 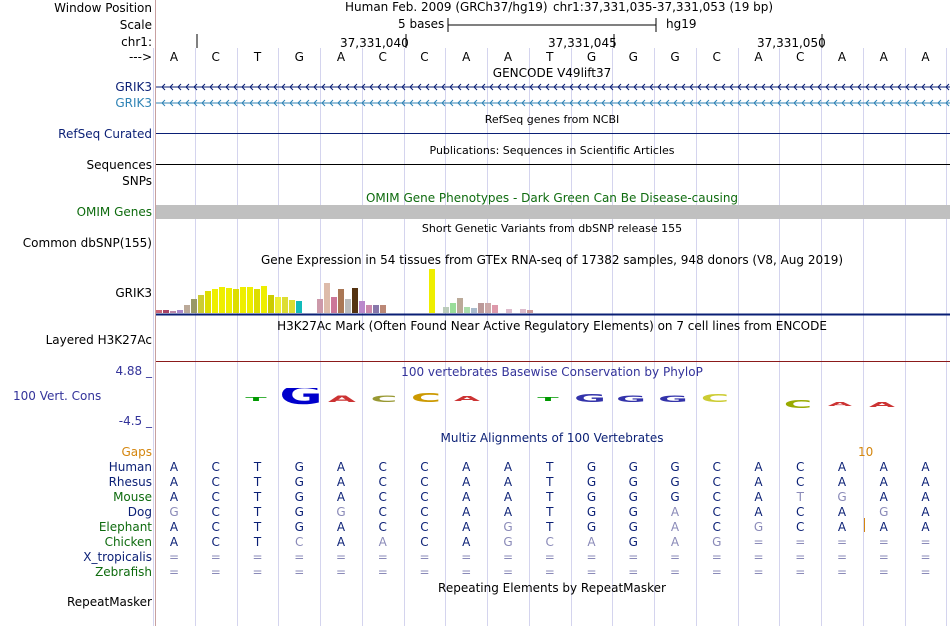 What do you see at coordinates (257, 57) in the screenshot?
I see `base-letter: T` at bounding box center [257, 57].